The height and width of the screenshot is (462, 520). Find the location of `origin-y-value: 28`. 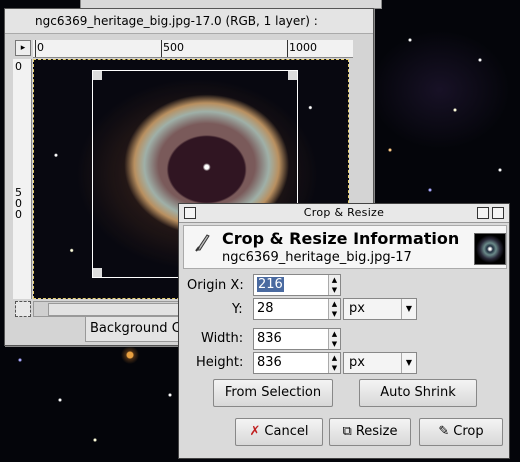

origin-y-value: 28 is located at coordinates (265, 308).